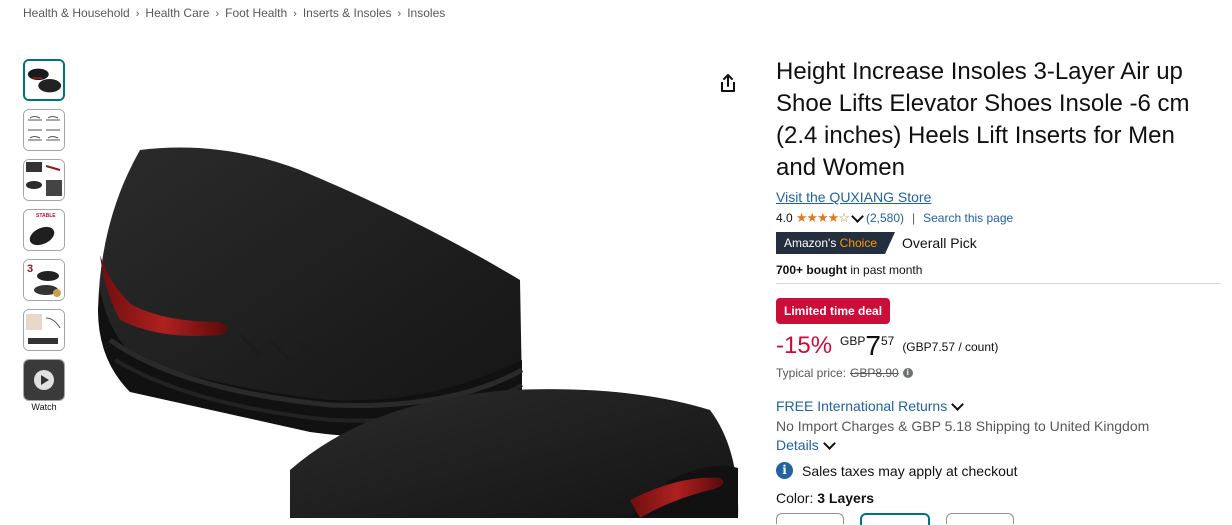 This screenshot has height=525, width=1232. Describe the element at coordinates (811, 373) in the screenshot. I see `typical-price-label: Typical price:` at that location.